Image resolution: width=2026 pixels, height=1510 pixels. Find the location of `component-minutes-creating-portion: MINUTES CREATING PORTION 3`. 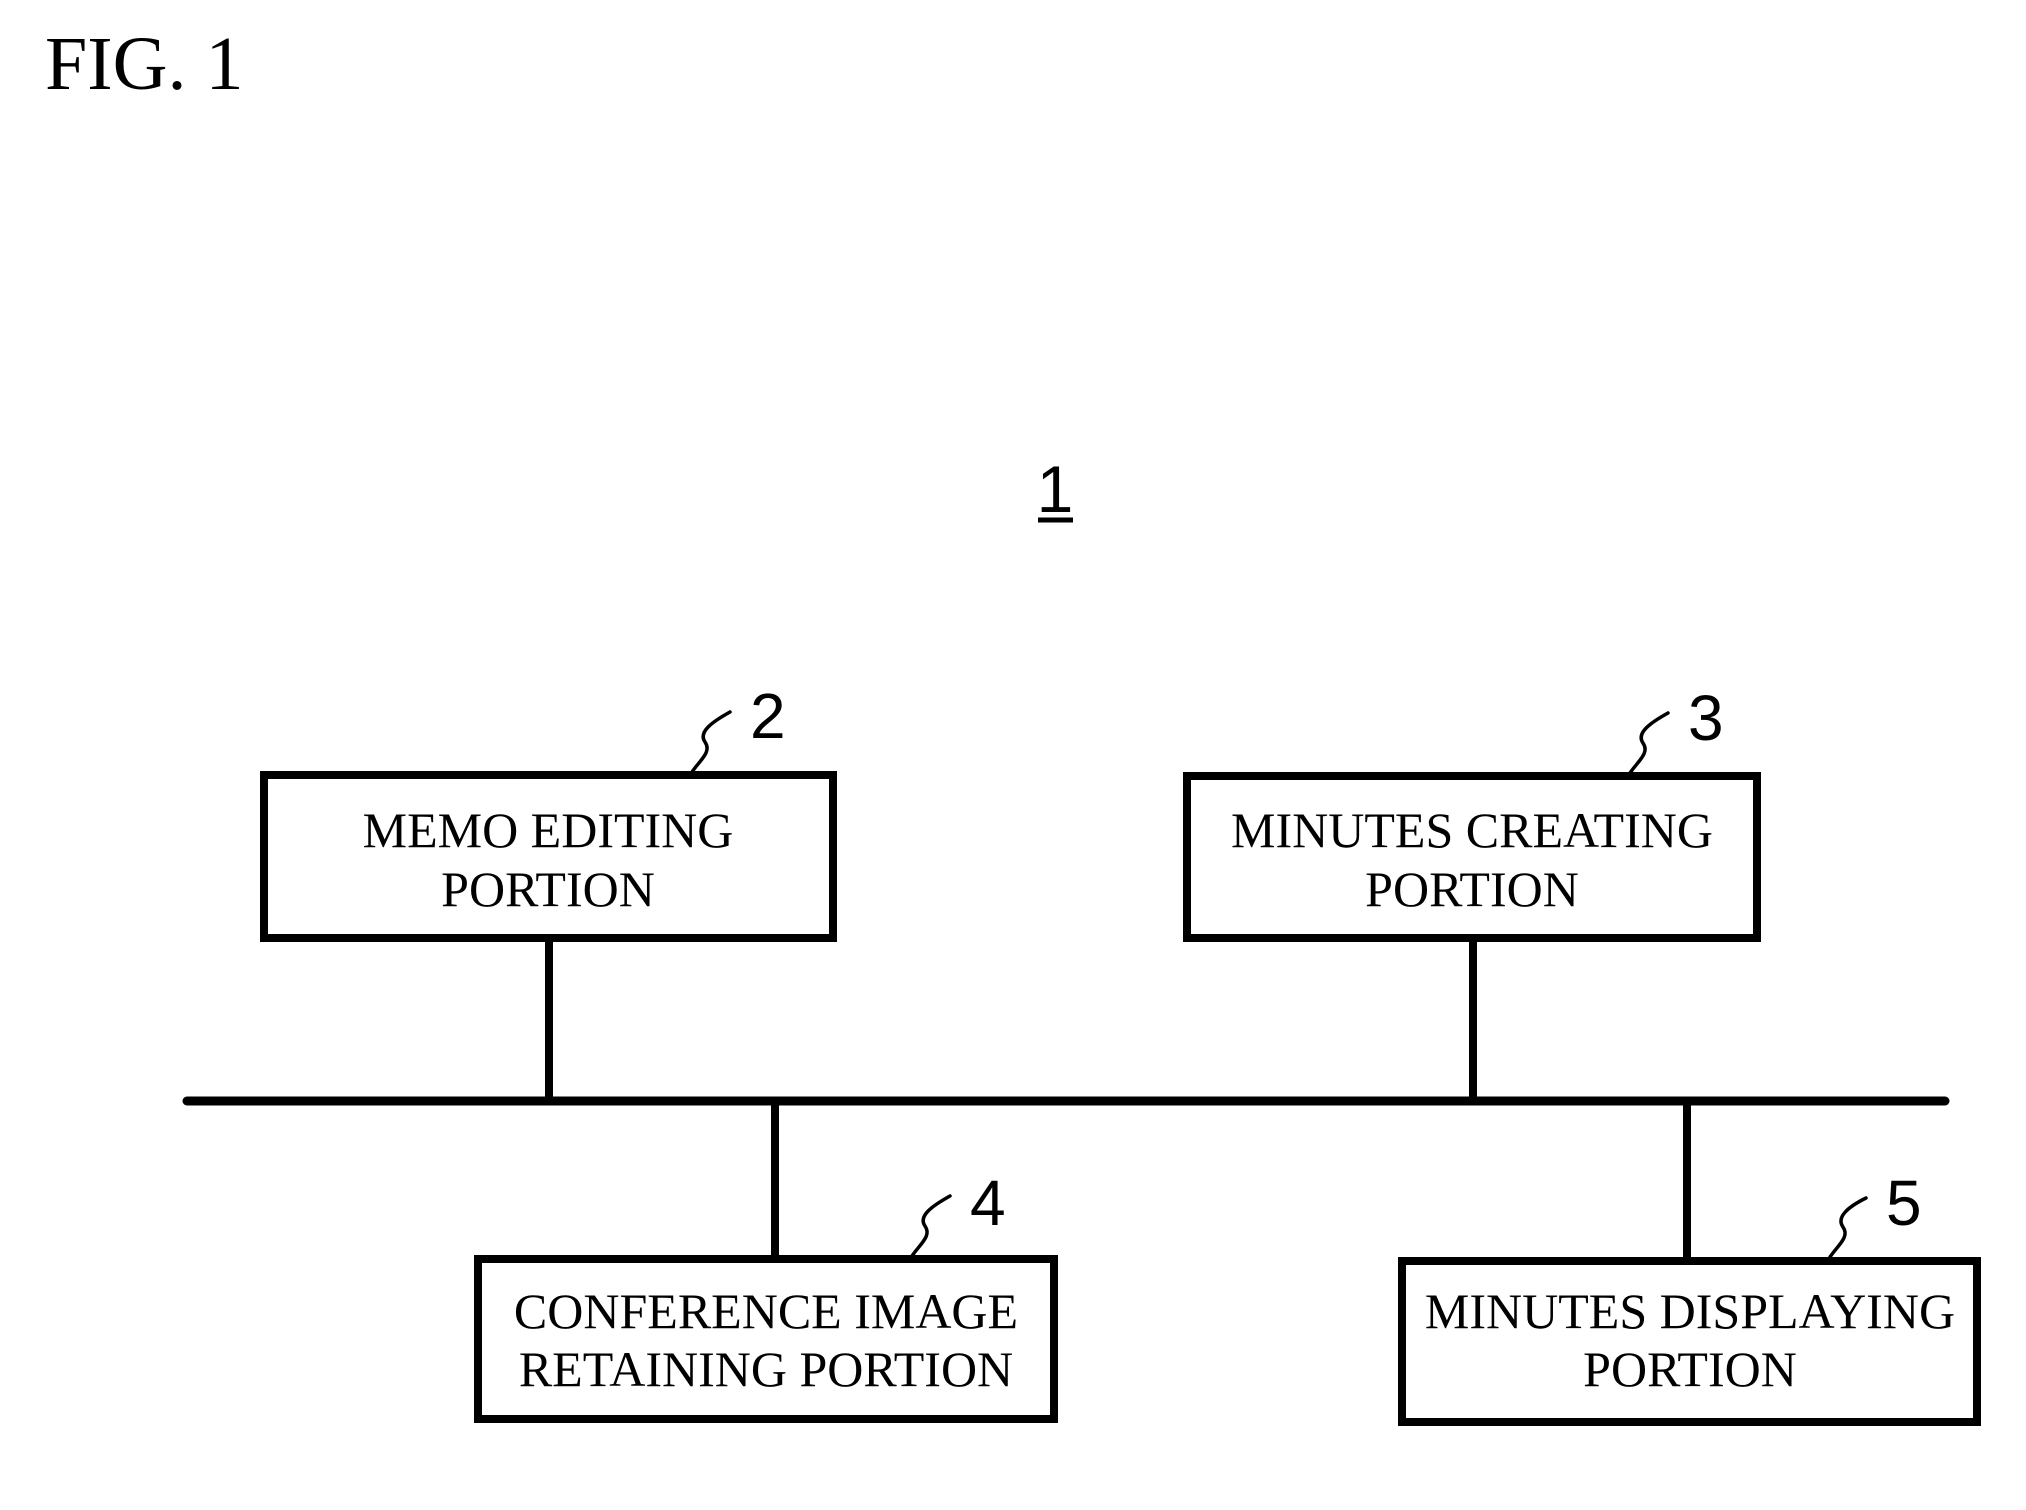

component-minutes-creating-portion: MINUTES CREATING PORTION 3 is located at coordinates (1472, 812).